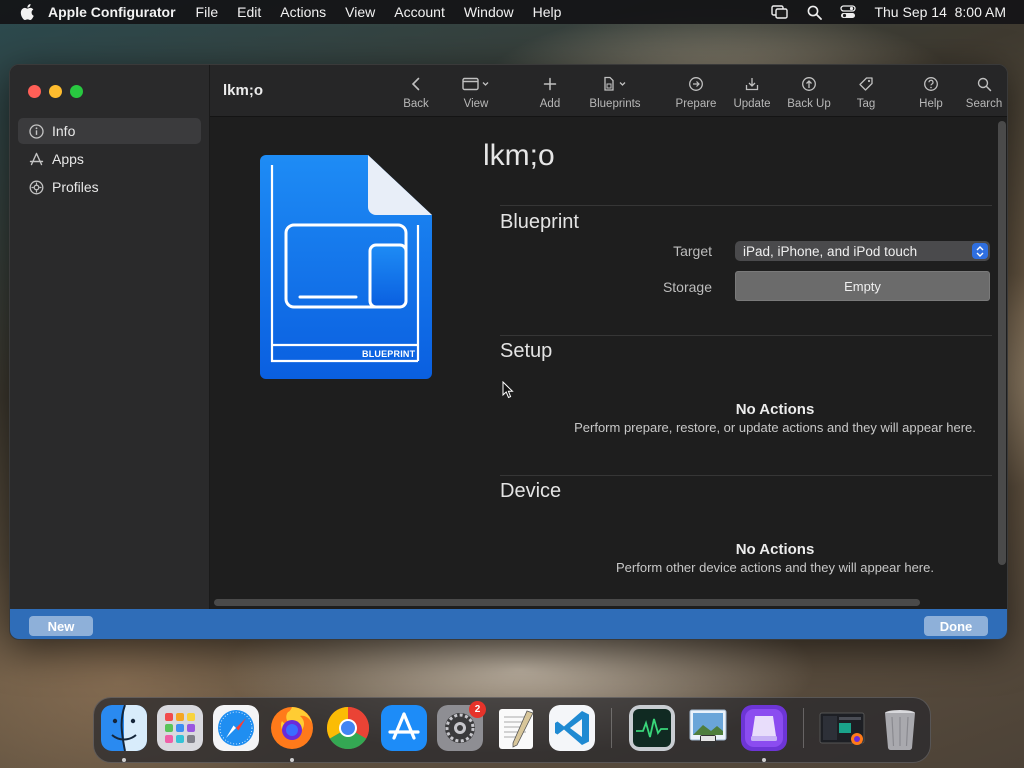 The image size is (1024, 768). What do you see at coordinates (752, 104) in the screenshot?
I see `toolbar-label: Update` at bounding box center [752, 104].